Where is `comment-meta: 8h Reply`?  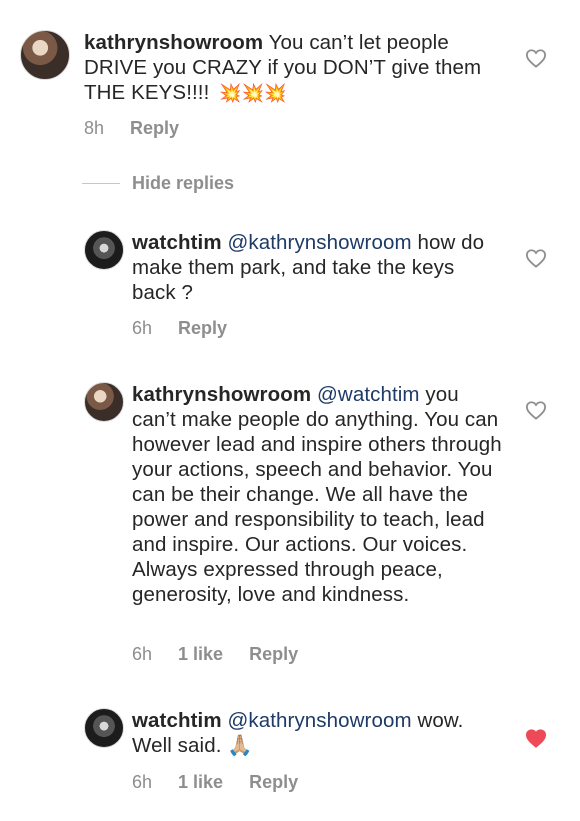
comment-meta: 8h Reply is located at coordinates (131, 128).